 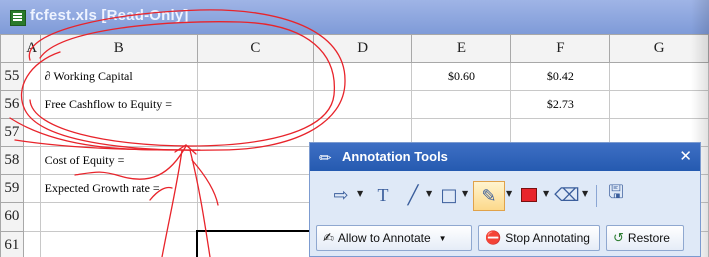 What do you see at coordinates (328, 238) in the screenshot?
I see `allow-annotate-icon: ✍` at bounding box center [328, 238].